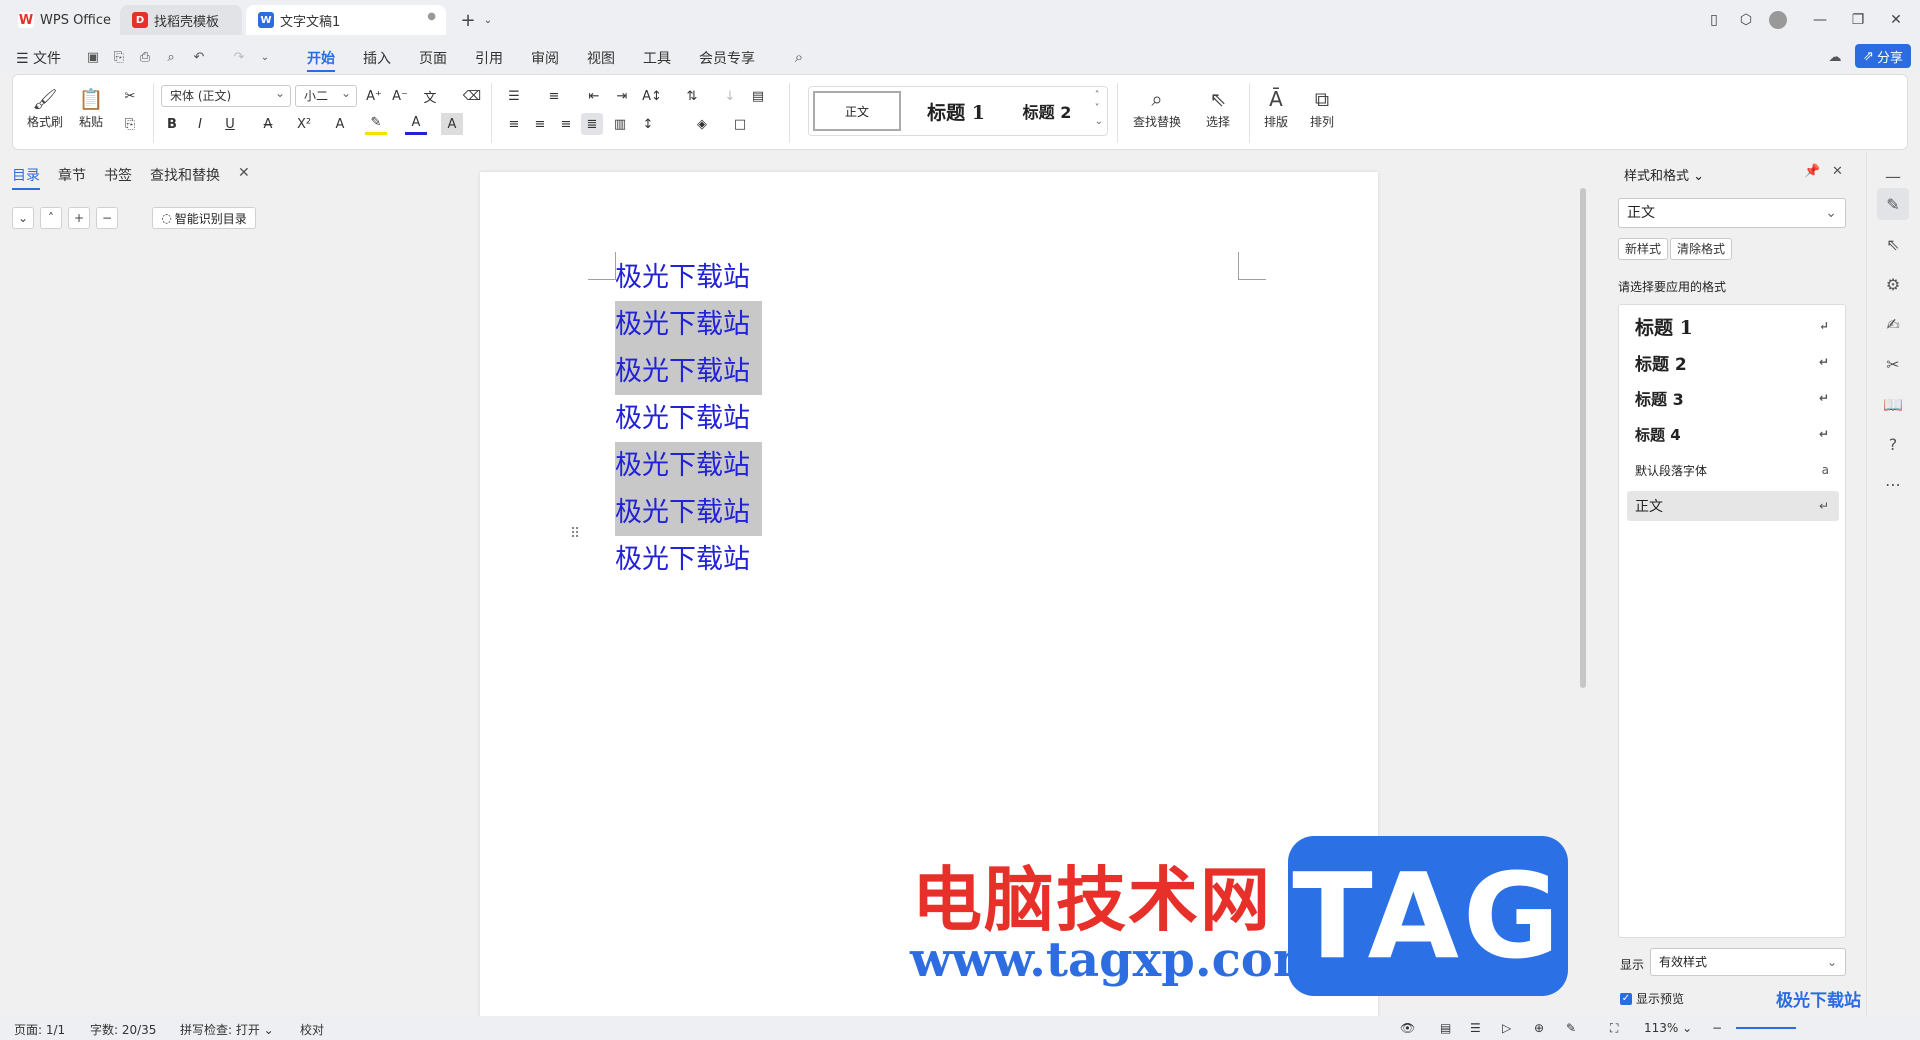 The height and width of the screenshot is (1040, 1920). I want to click on style-normal: 正文, so click(857, 111).